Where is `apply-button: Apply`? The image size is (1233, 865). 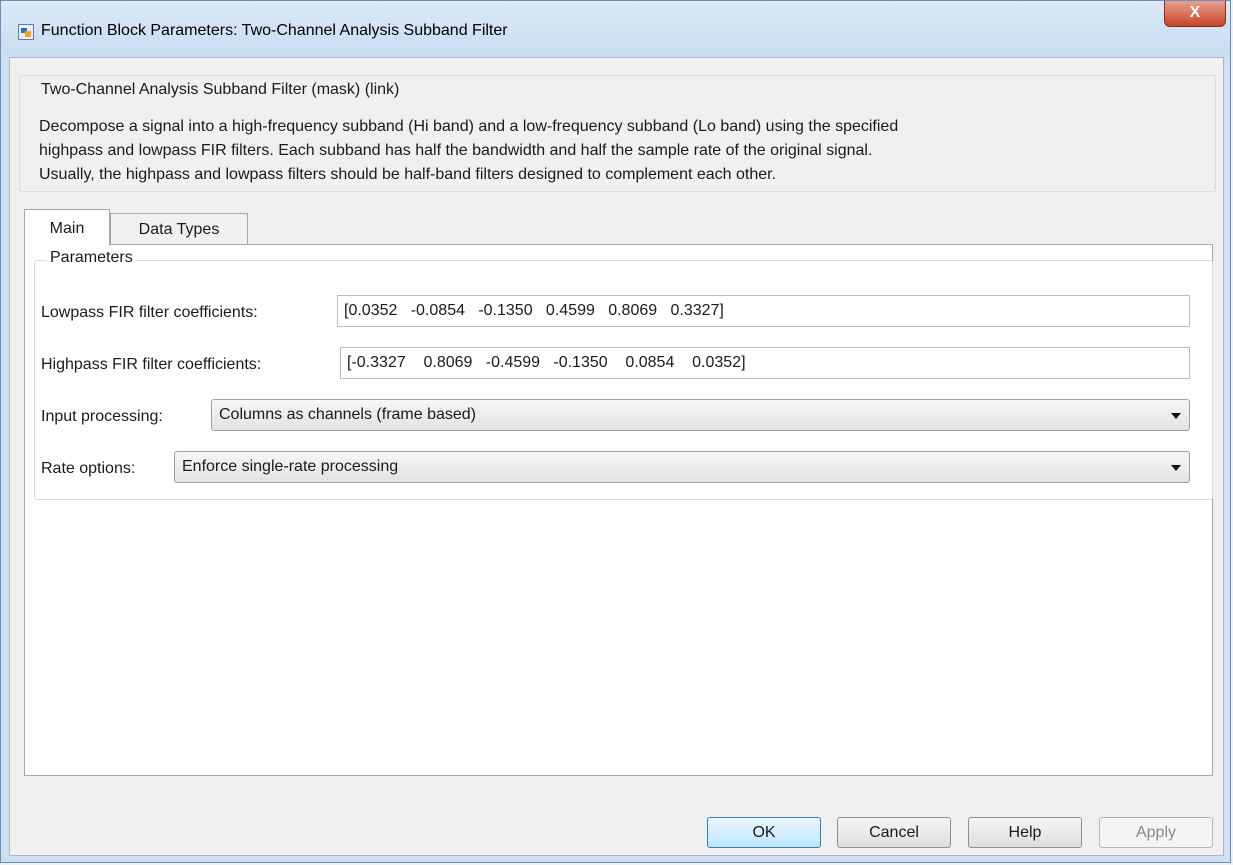 apply-button: Apply is located at coordinates (1156, 832).